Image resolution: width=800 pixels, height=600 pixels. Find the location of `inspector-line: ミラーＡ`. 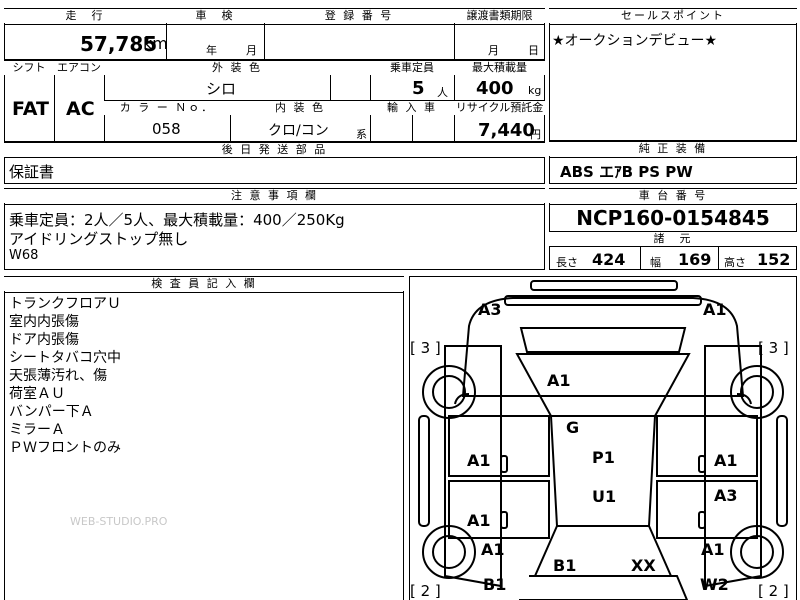

inspector-line: ミラーＡ is located at coordinates (37, 430).